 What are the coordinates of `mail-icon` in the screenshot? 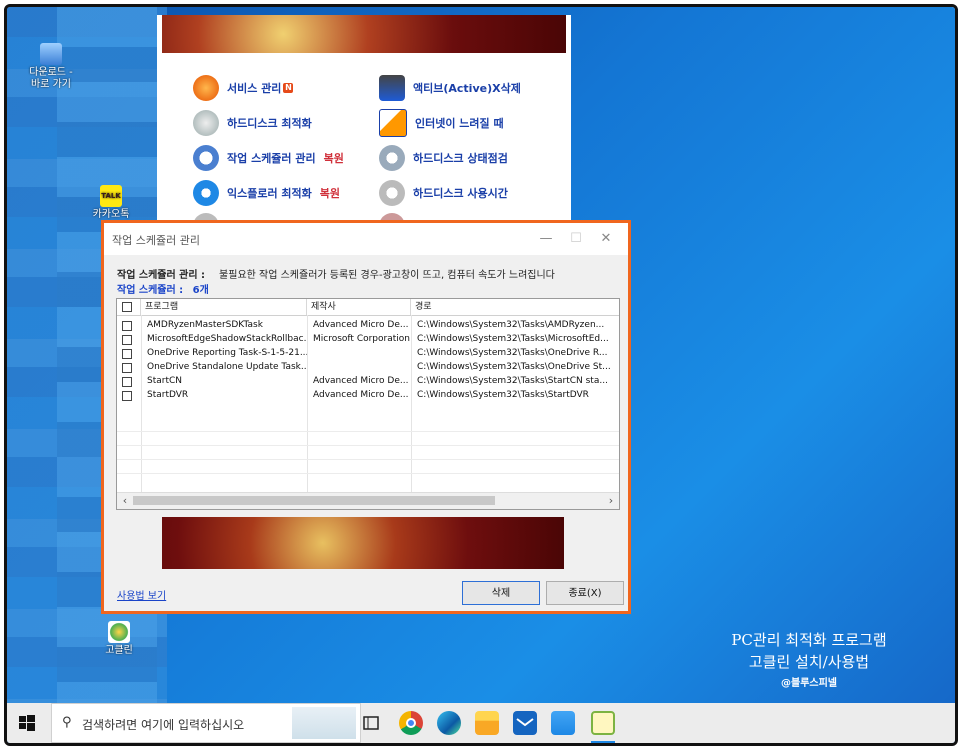 It's located at (525, 723).